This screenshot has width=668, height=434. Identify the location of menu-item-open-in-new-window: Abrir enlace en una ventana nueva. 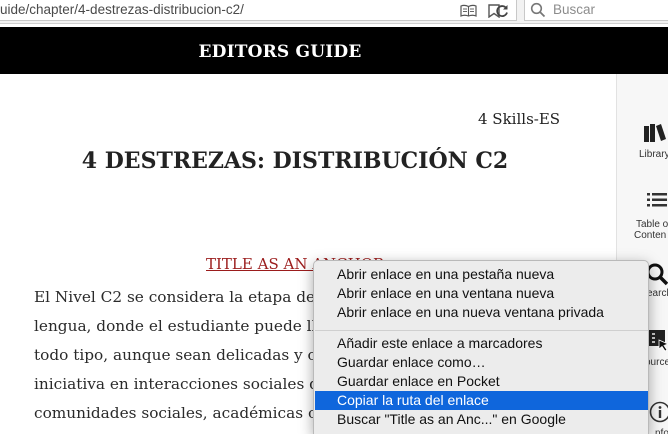
(481, 293).